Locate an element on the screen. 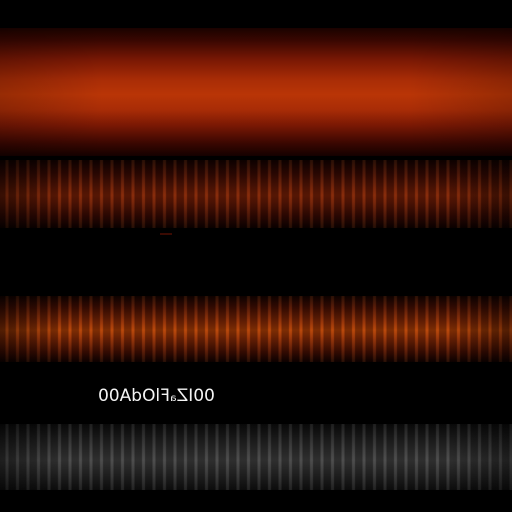  orange-fringe-band is located at coordinates (256, 329).